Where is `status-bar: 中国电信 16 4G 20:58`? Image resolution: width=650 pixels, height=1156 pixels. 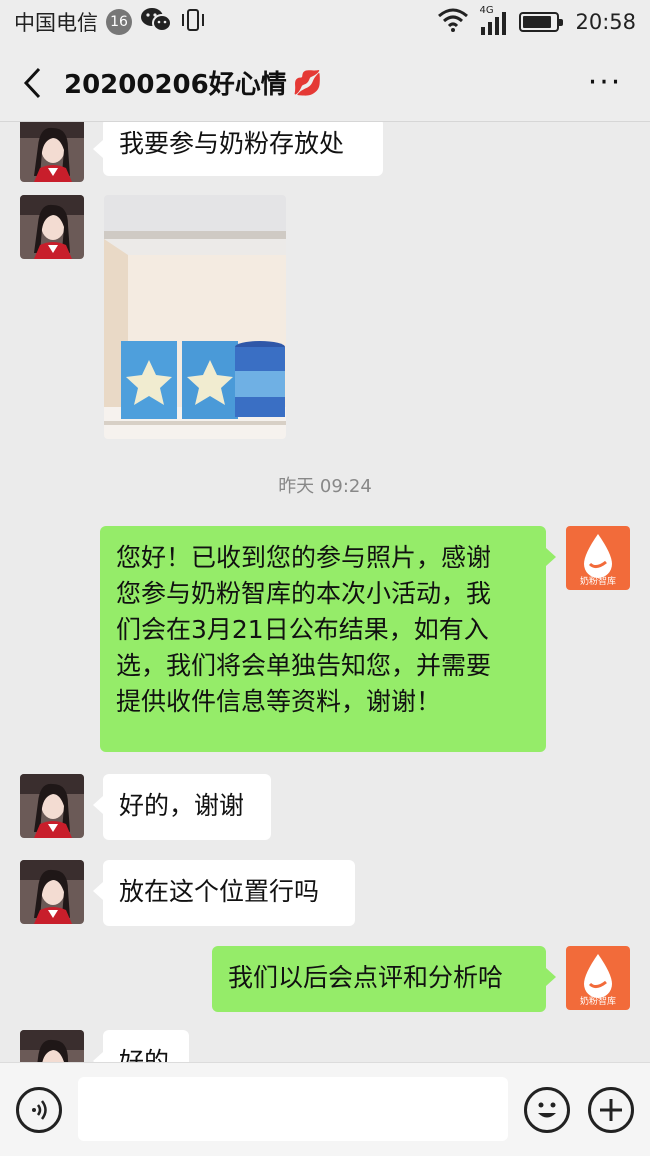
status-bar: 中国电信 16 4G 20:58 is located at coordinates (325, 22).